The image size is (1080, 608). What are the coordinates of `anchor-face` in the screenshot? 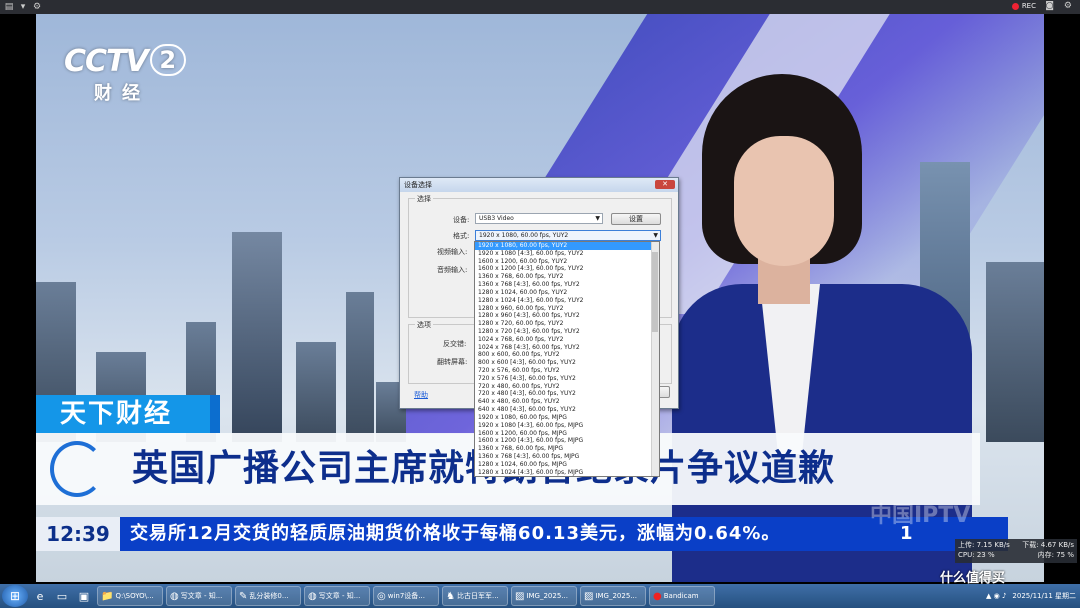 It's located at (784, 201).